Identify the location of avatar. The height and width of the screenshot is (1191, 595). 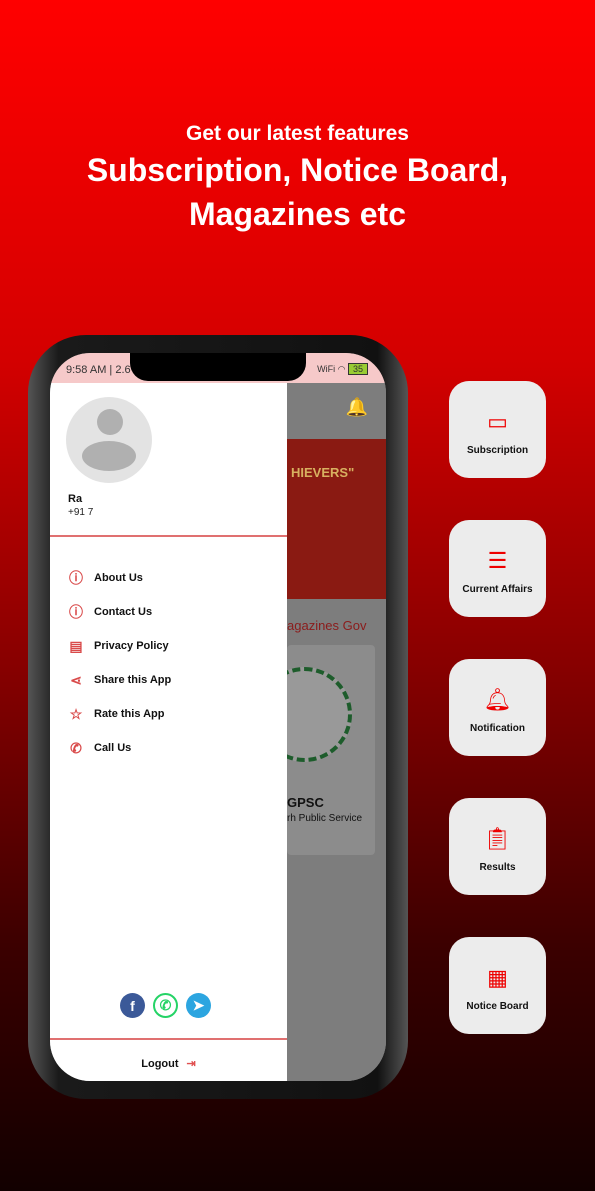
(109, 440).